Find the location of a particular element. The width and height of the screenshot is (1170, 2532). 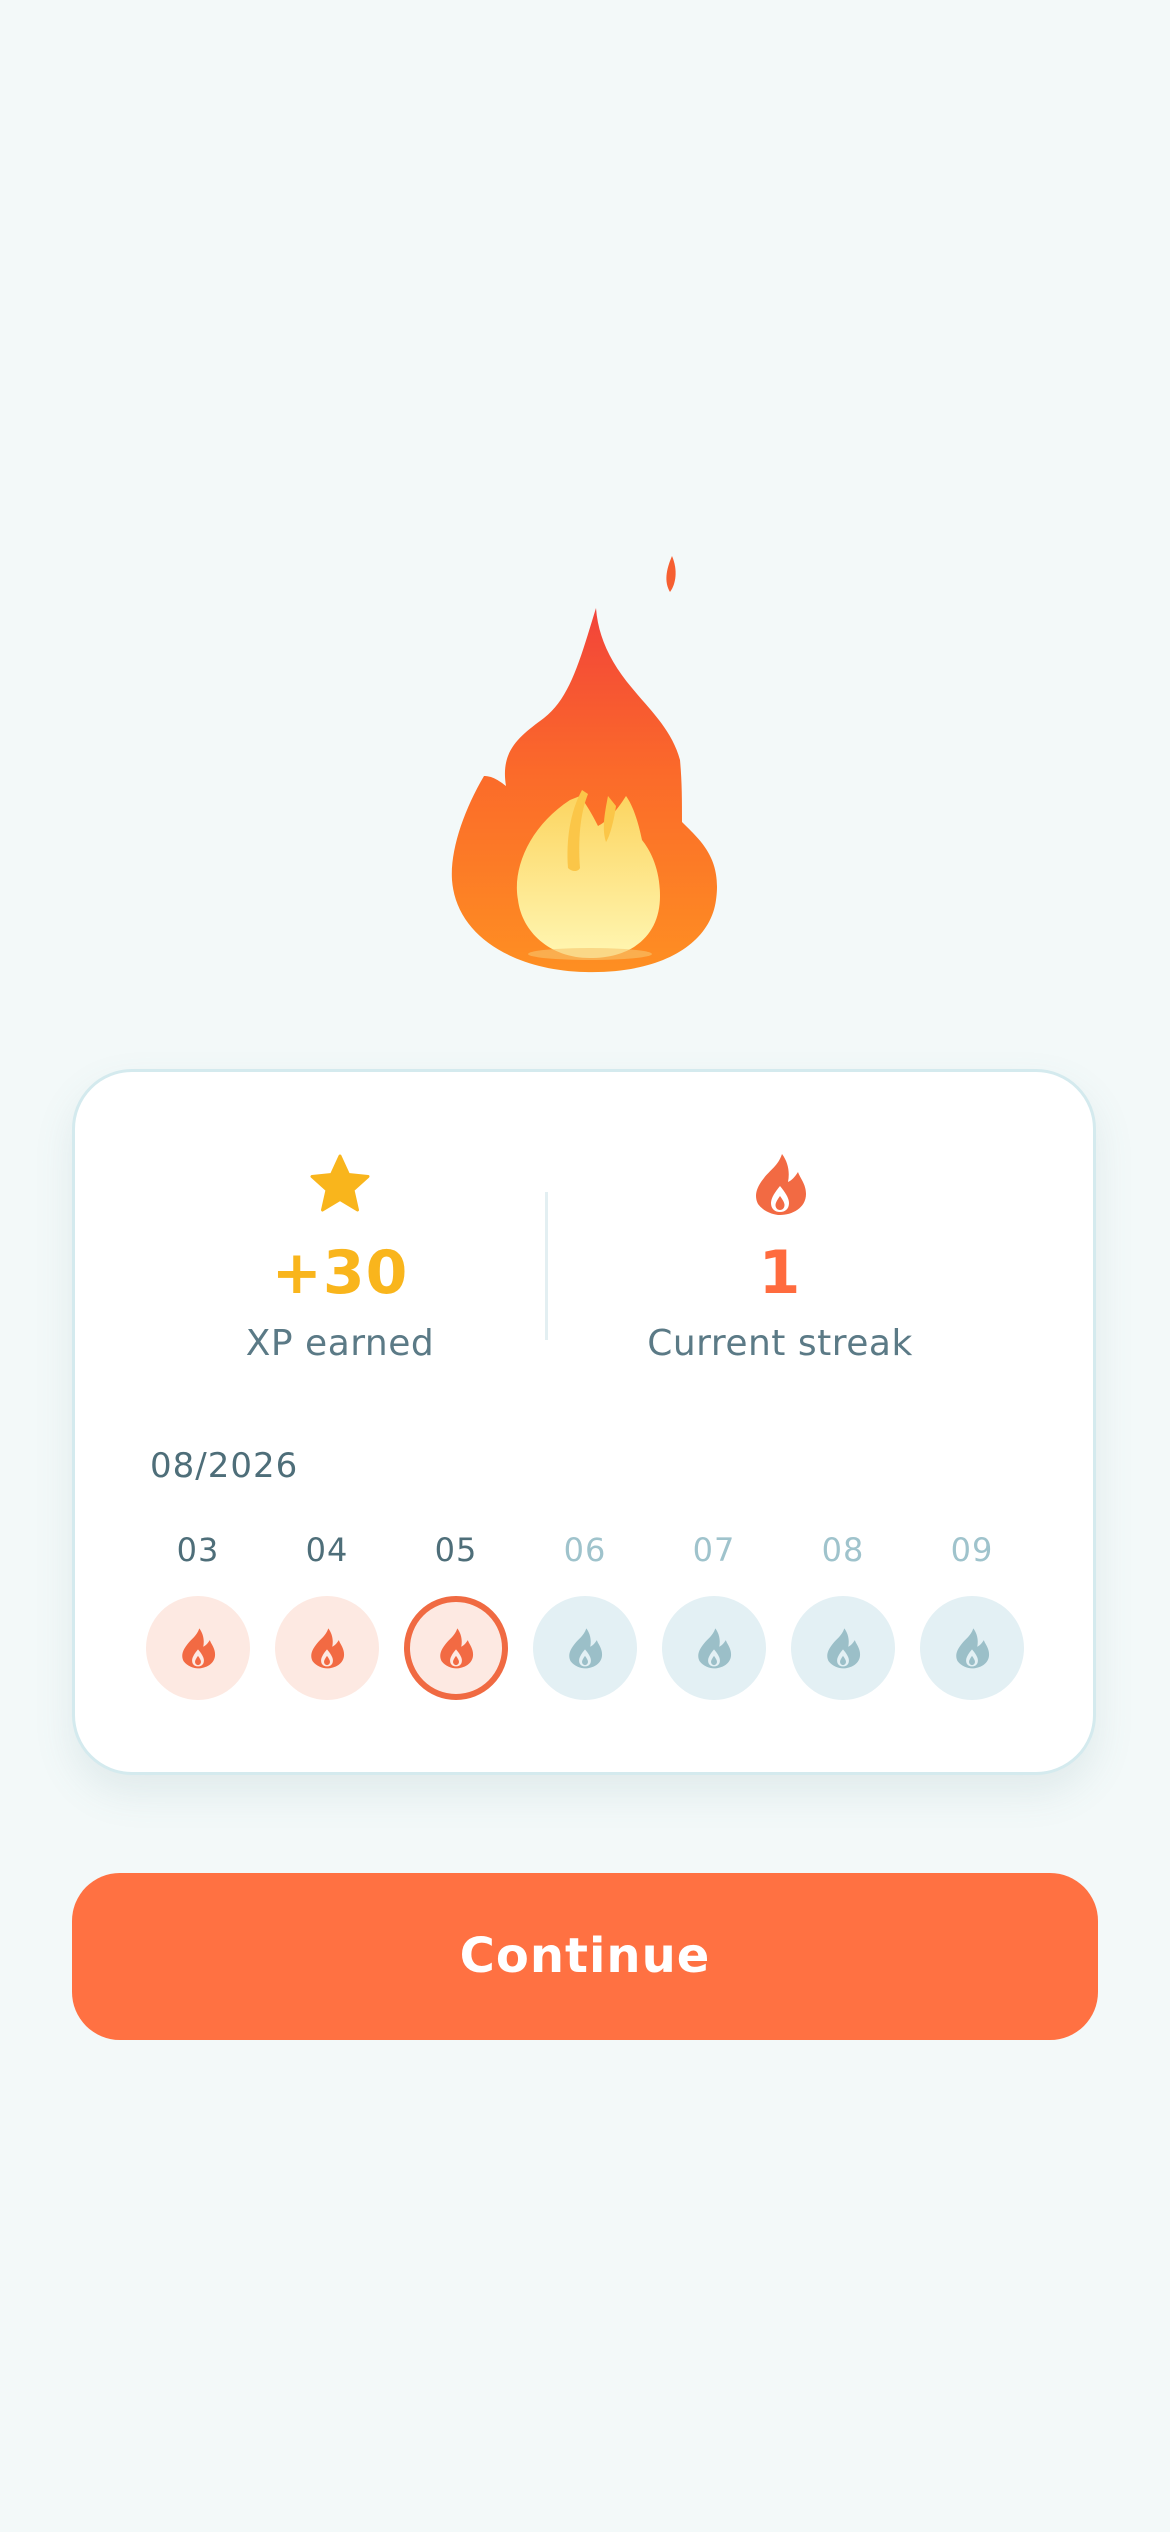

calendar-day-number: 07 is located at coordinates (714, 1550).